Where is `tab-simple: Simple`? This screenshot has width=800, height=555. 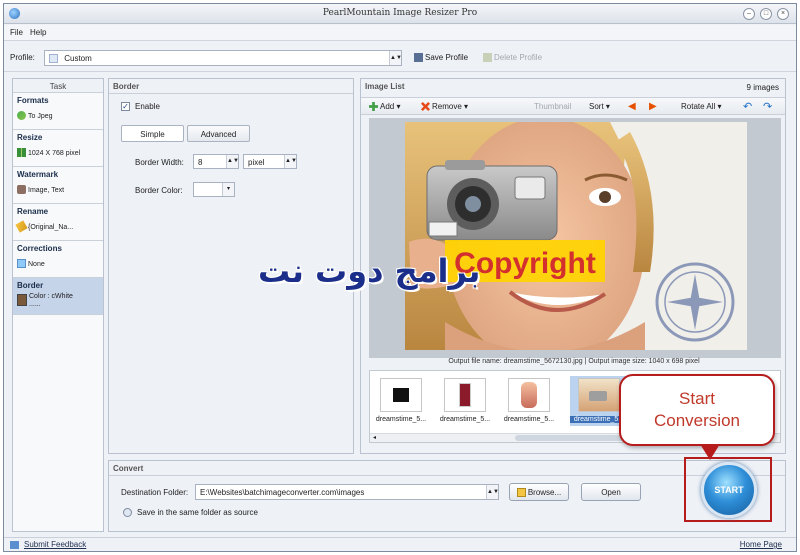
tab-simple: Simple is located at coordinates (152, 133).